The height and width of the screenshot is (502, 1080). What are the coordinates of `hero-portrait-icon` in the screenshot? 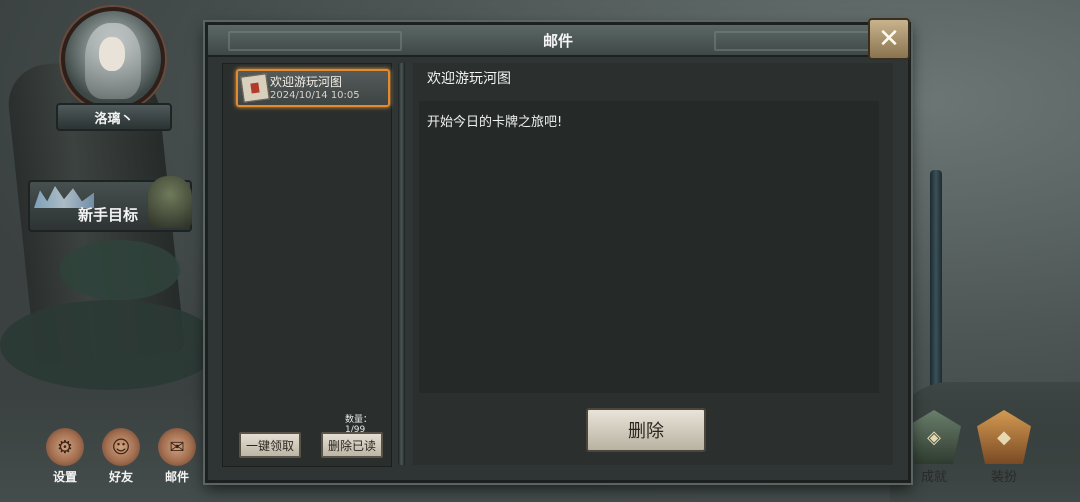 It's located at (170, 202).